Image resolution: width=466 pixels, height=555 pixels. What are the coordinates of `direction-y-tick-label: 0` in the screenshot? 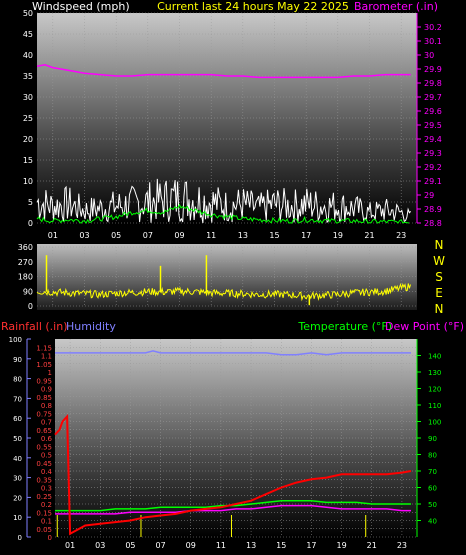 It's located at (30, 306).